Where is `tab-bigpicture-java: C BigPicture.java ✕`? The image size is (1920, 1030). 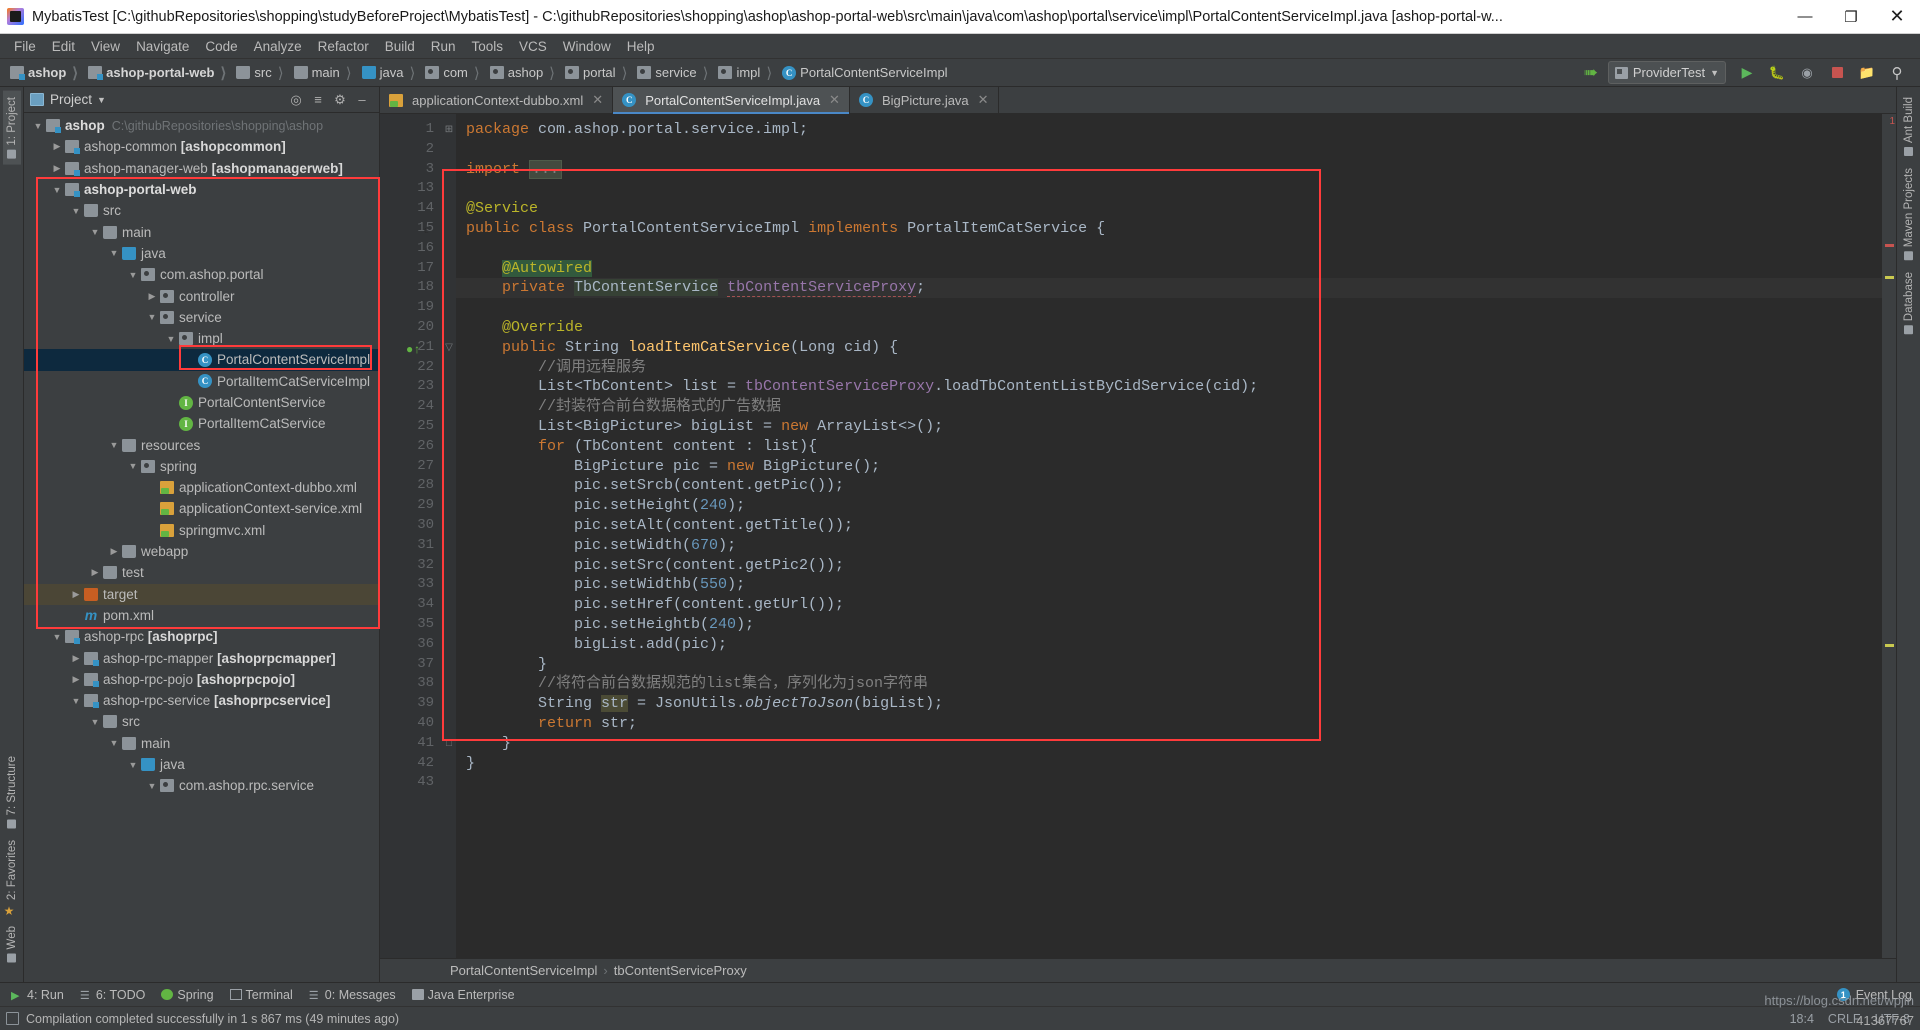 tab-bigpicture-java: C BigPicture.java ✕ is located at coordinates (924, 100).